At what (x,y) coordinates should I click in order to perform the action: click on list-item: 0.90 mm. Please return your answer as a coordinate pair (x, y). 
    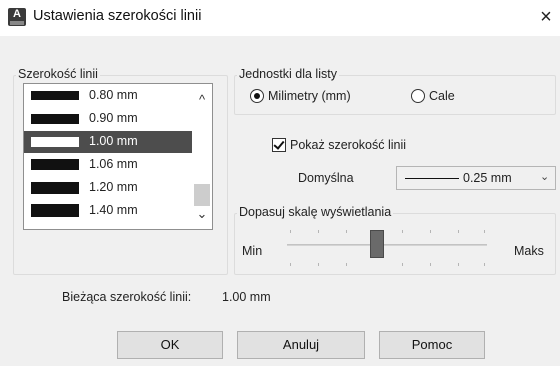
    Looking at the image, I should click on (108, 119).